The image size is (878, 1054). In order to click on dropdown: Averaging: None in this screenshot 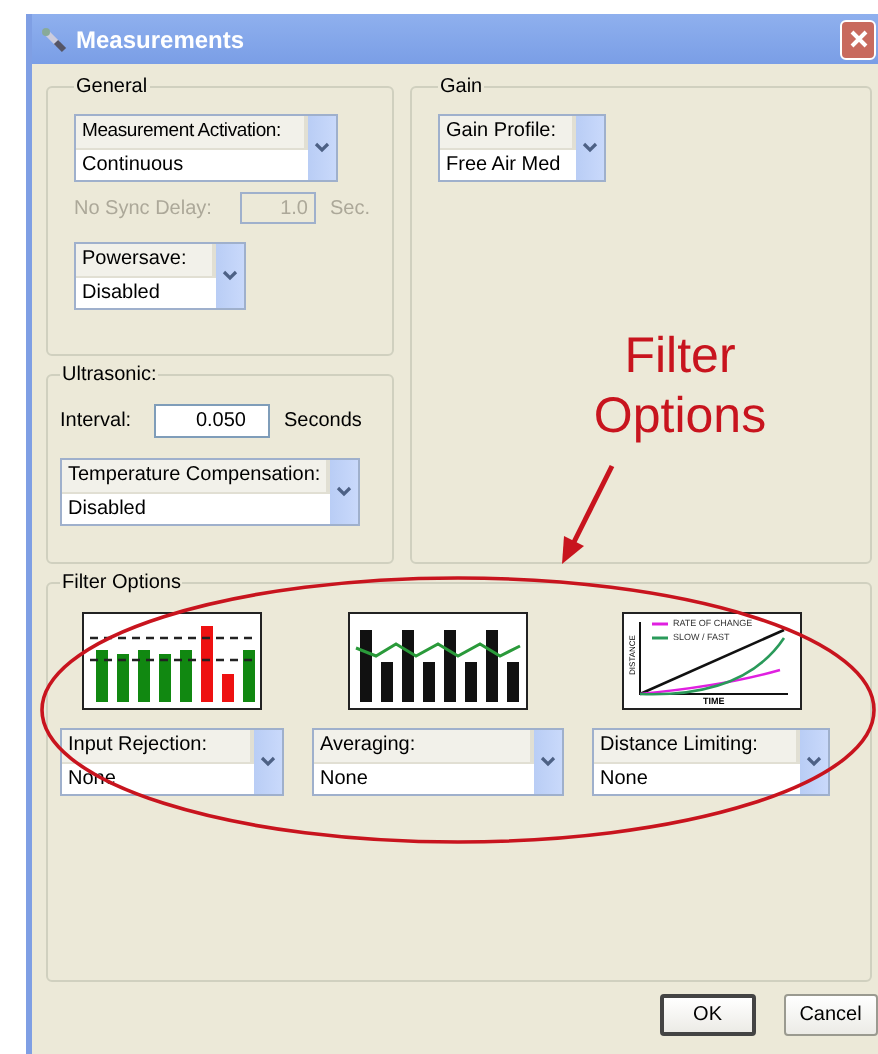, I will do `click(438, 762)`.